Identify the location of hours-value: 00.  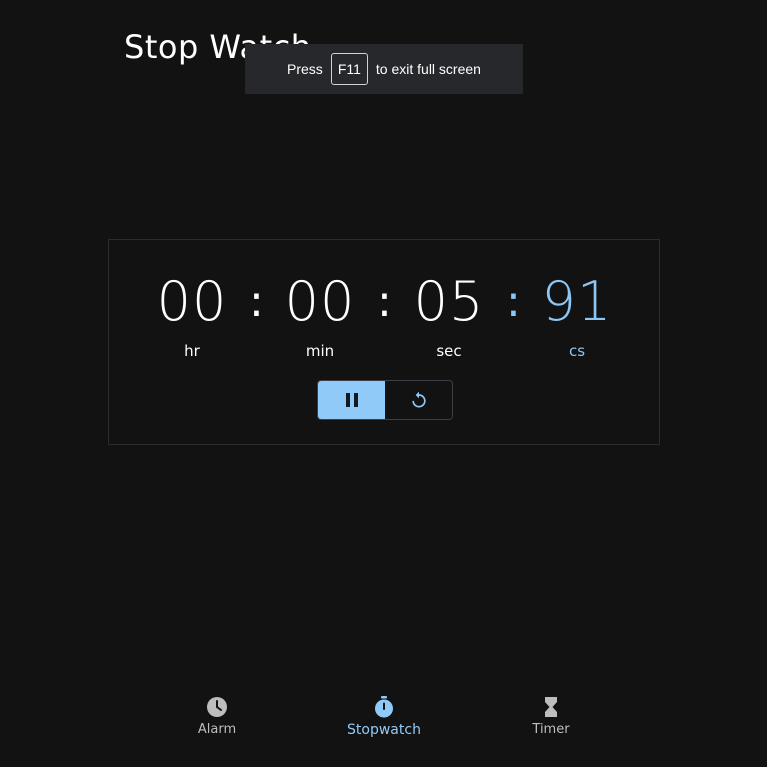
(192, 301).